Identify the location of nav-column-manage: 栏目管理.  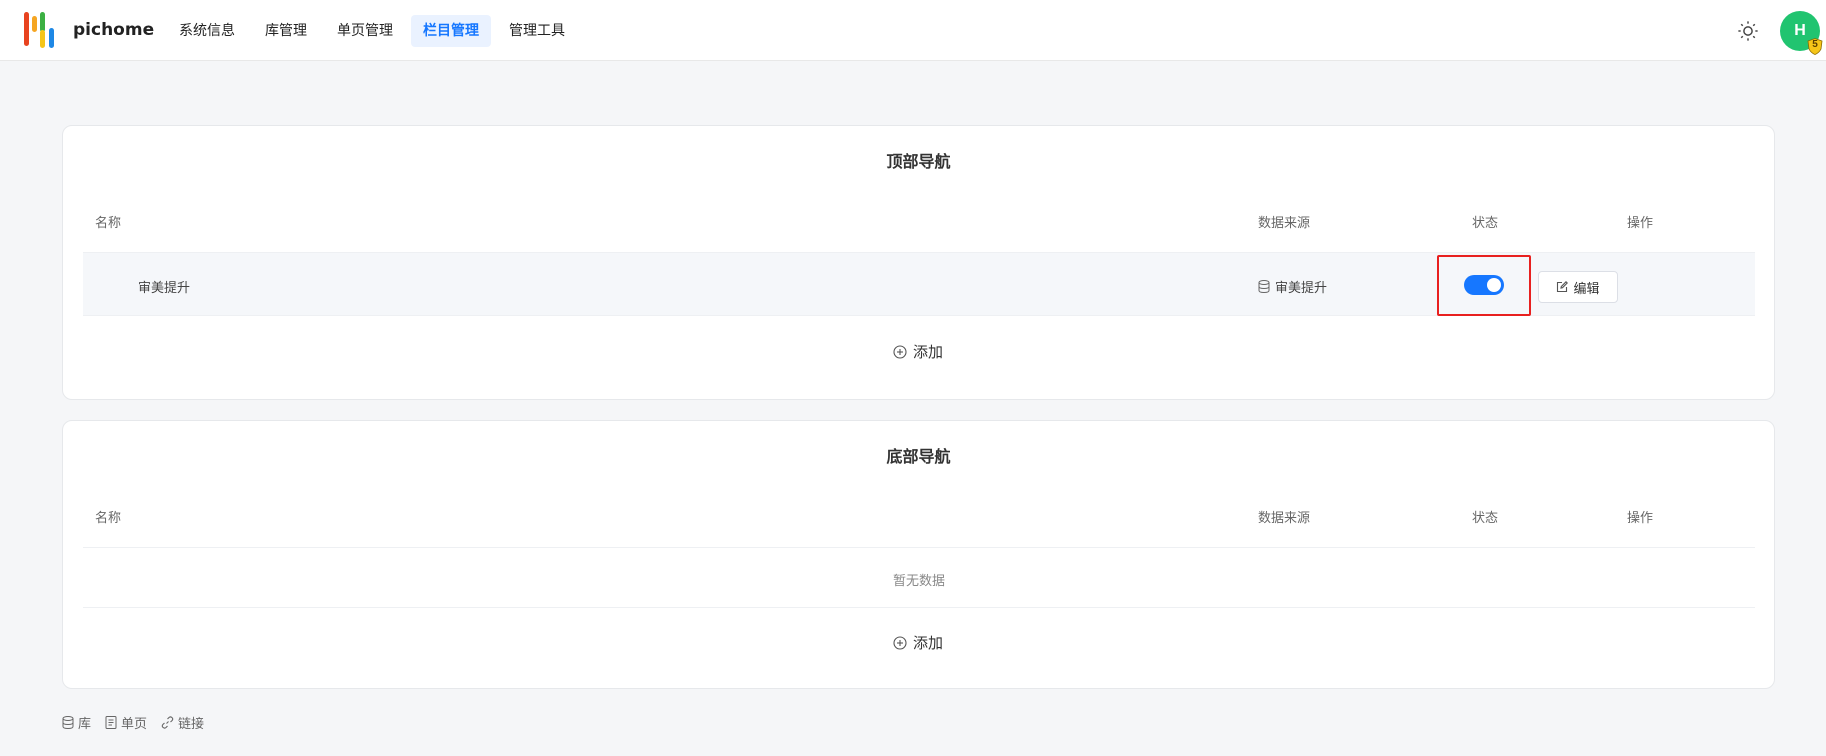
(451, 31).